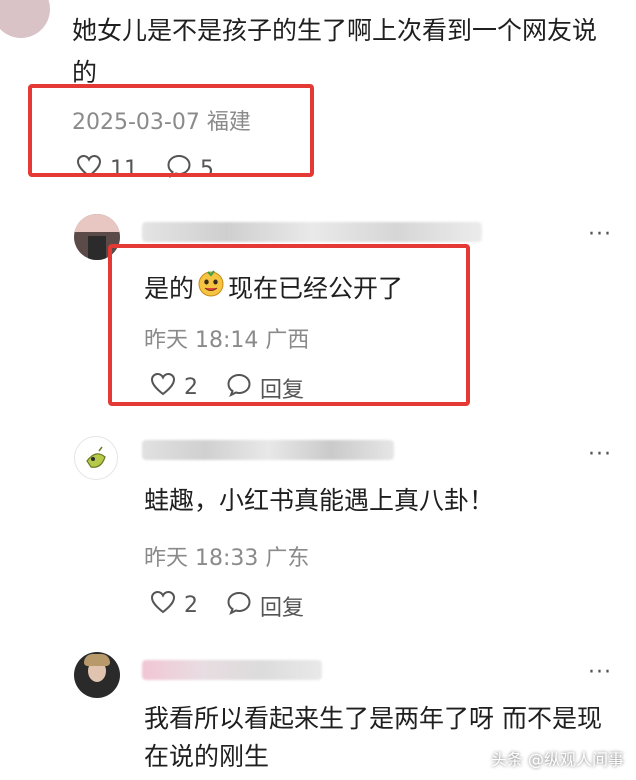 The width and height of the screenshot is (636, 780). Describe the element at coordinates (557, 759) in the screenshot. I see `watermark: 头条 @纵观人间事` at that location.